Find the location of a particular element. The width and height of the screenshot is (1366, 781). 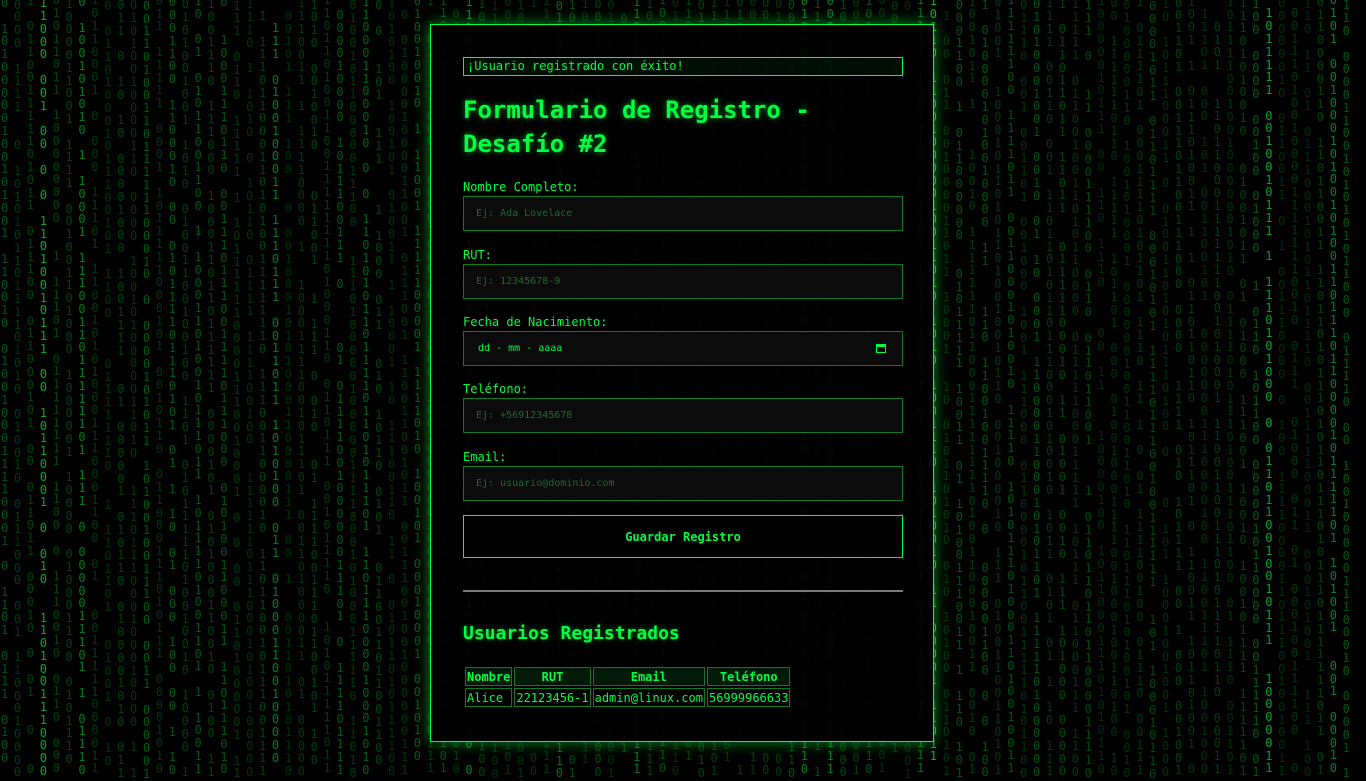

rut-label: RUT: is located at coordinates (477, 255).